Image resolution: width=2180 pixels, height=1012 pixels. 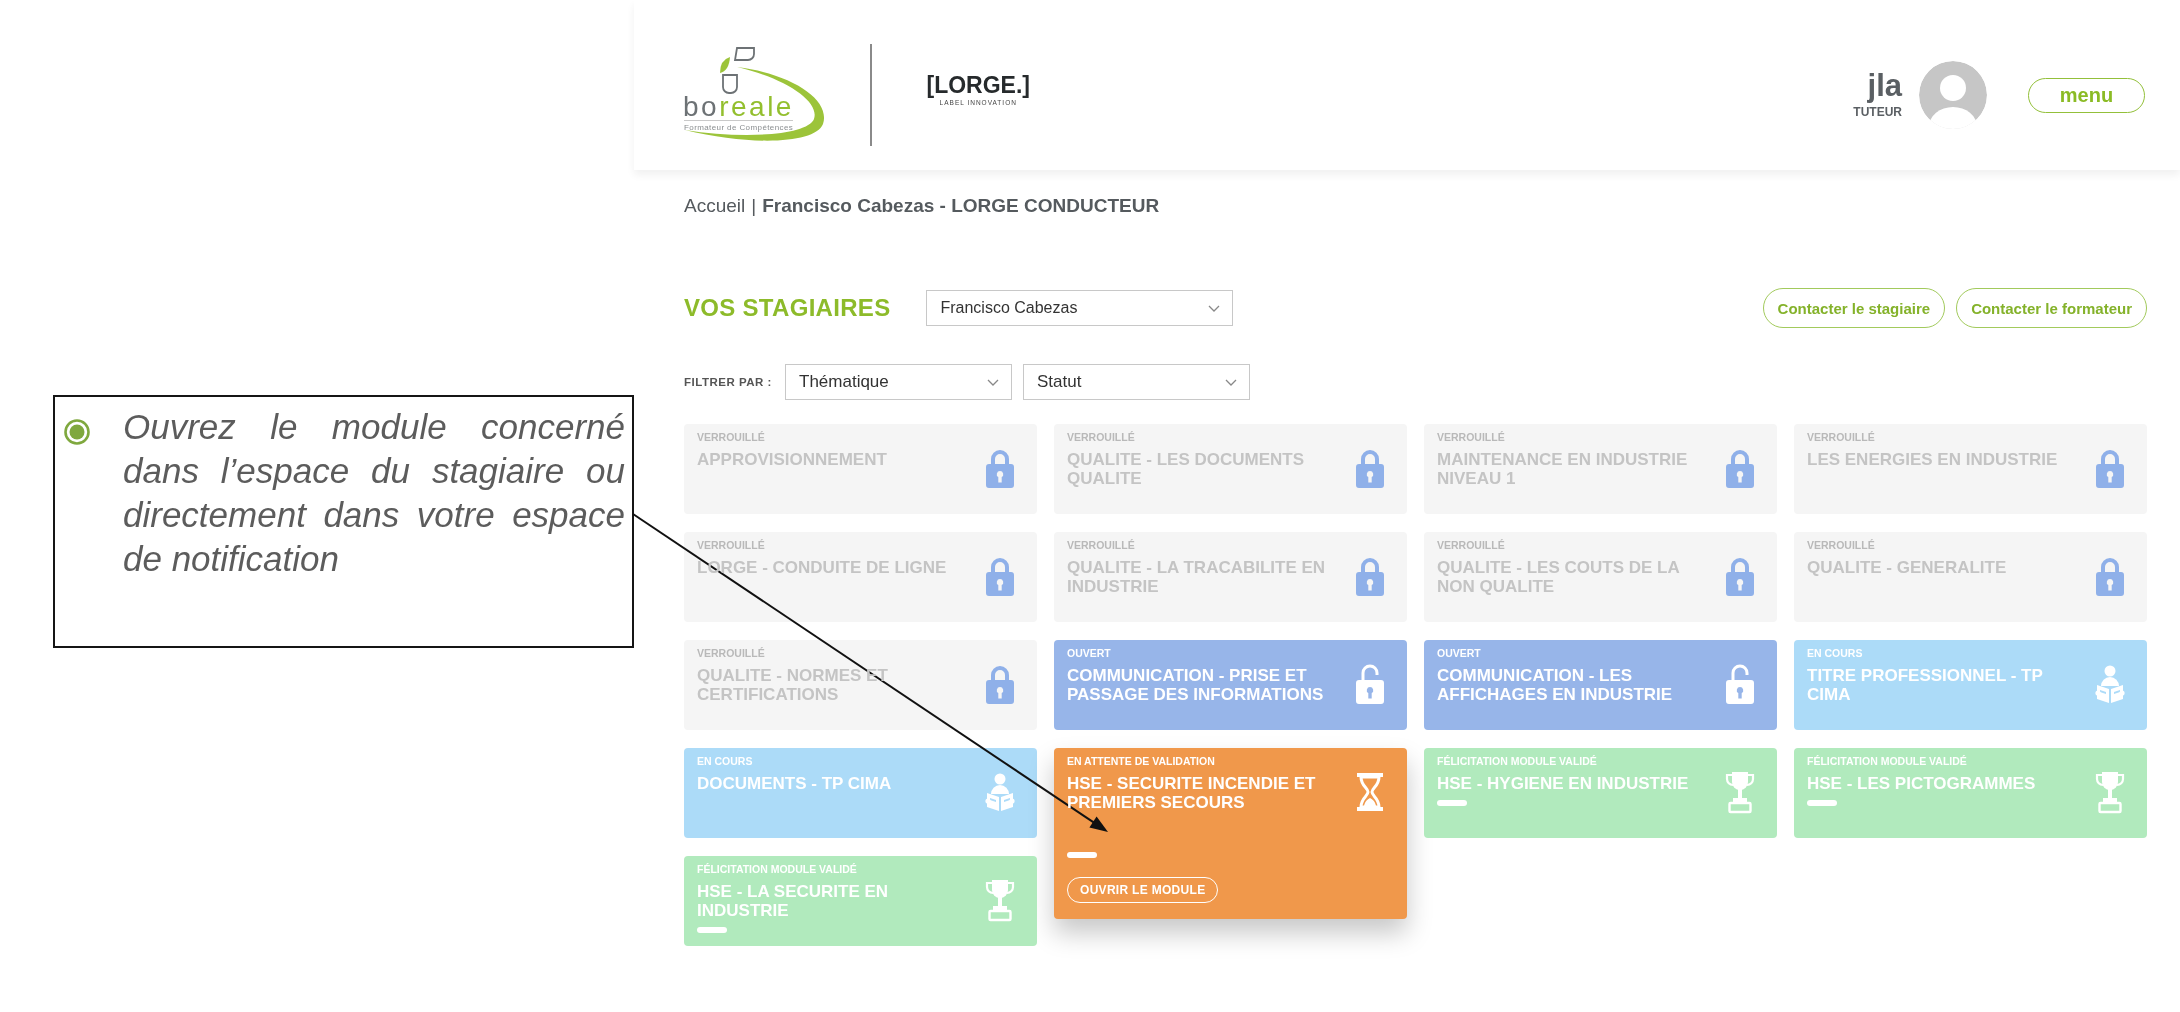 I want to click on user-name: jla, so click(x=1884, y=86).